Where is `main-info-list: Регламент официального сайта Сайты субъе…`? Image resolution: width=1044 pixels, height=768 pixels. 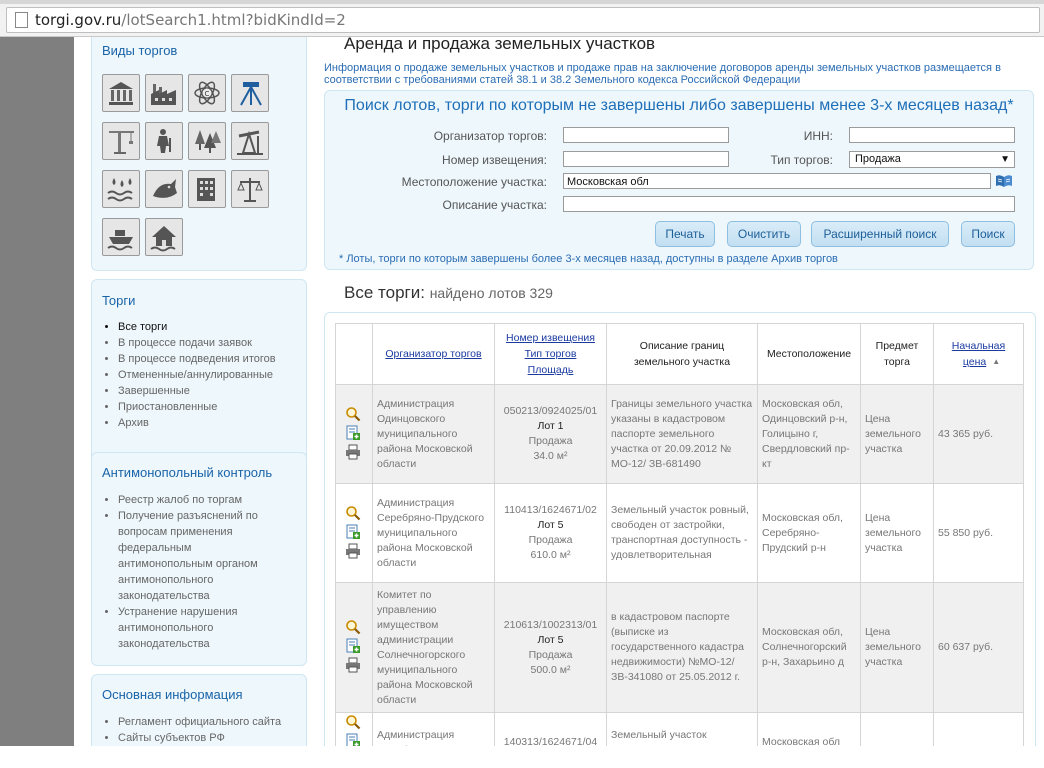 main-info-list: Регламент официального сайта Сайты субъе… is located at coordinates (198, 730).